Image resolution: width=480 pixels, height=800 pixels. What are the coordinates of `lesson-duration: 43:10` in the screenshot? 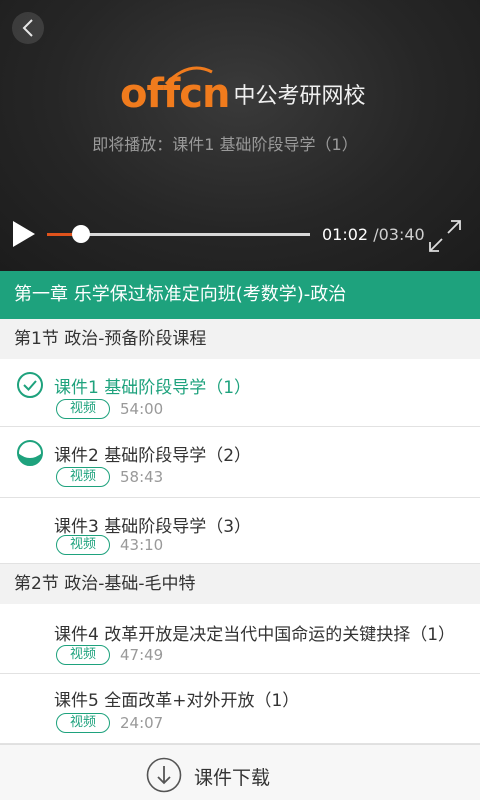 It's located at (142, 545).